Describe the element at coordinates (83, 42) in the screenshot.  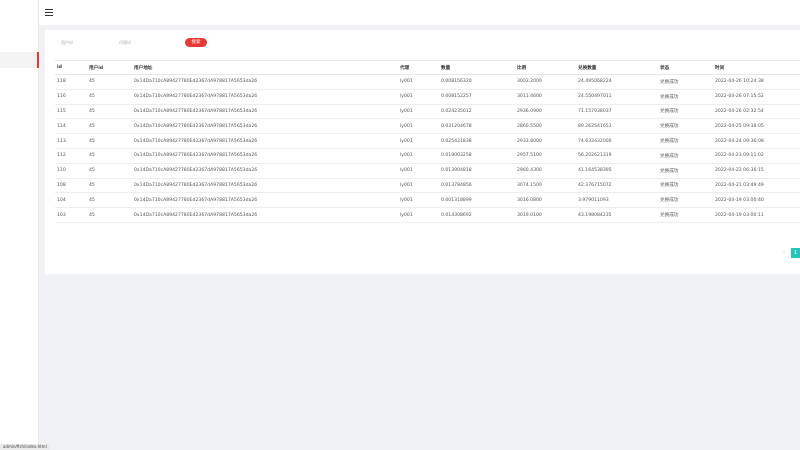
I see `user-id-input` at that location.